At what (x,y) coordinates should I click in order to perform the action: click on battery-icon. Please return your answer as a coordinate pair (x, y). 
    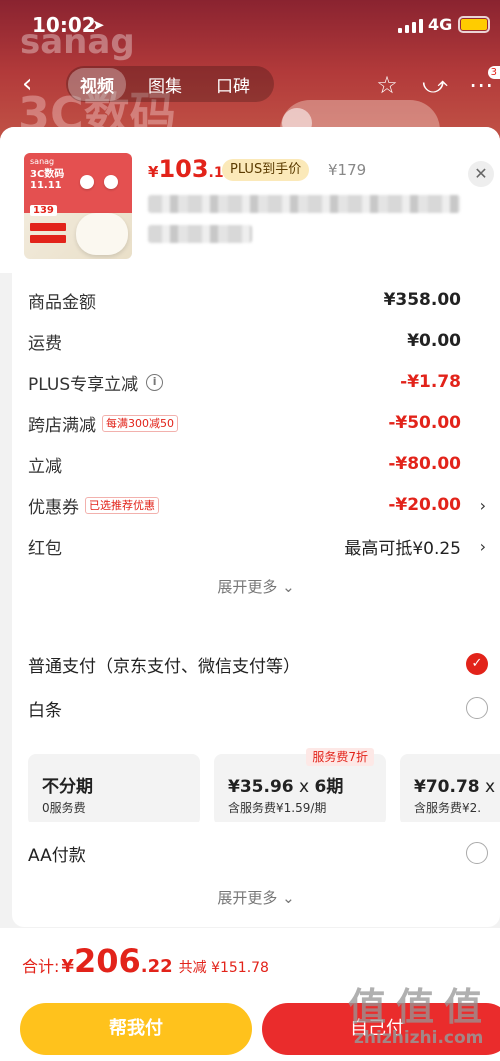
    Looking at the image, I should click on (474, 24).